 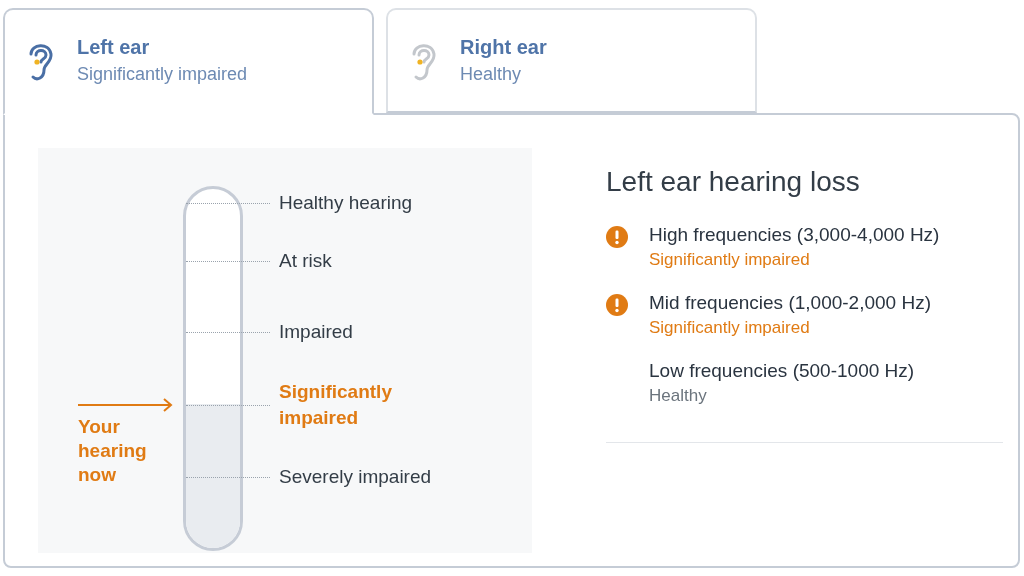 I want to click on frequency-name: Low frequencies (500-1000 Hz), so click(x=782, y=371).